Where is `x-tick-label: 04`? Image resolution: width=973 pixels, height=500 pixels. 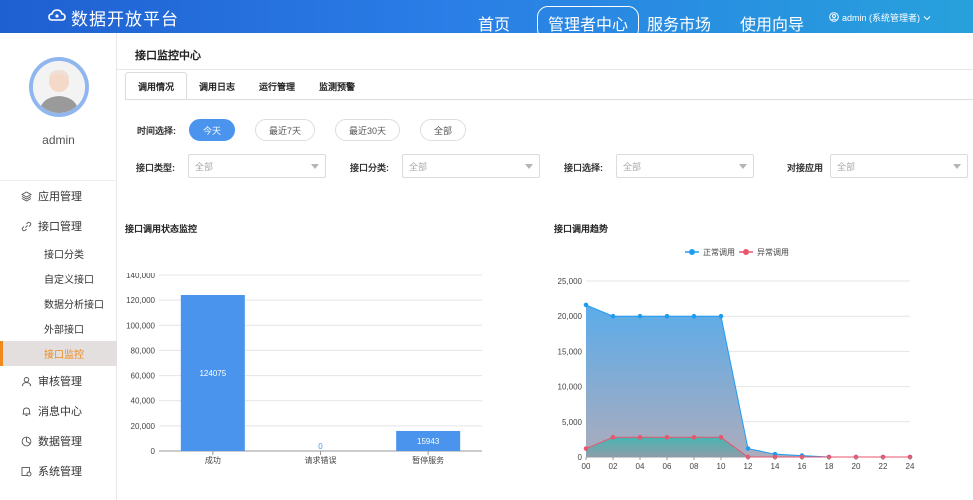 x-tick-label: 04 is located at coordinates (640, 466).